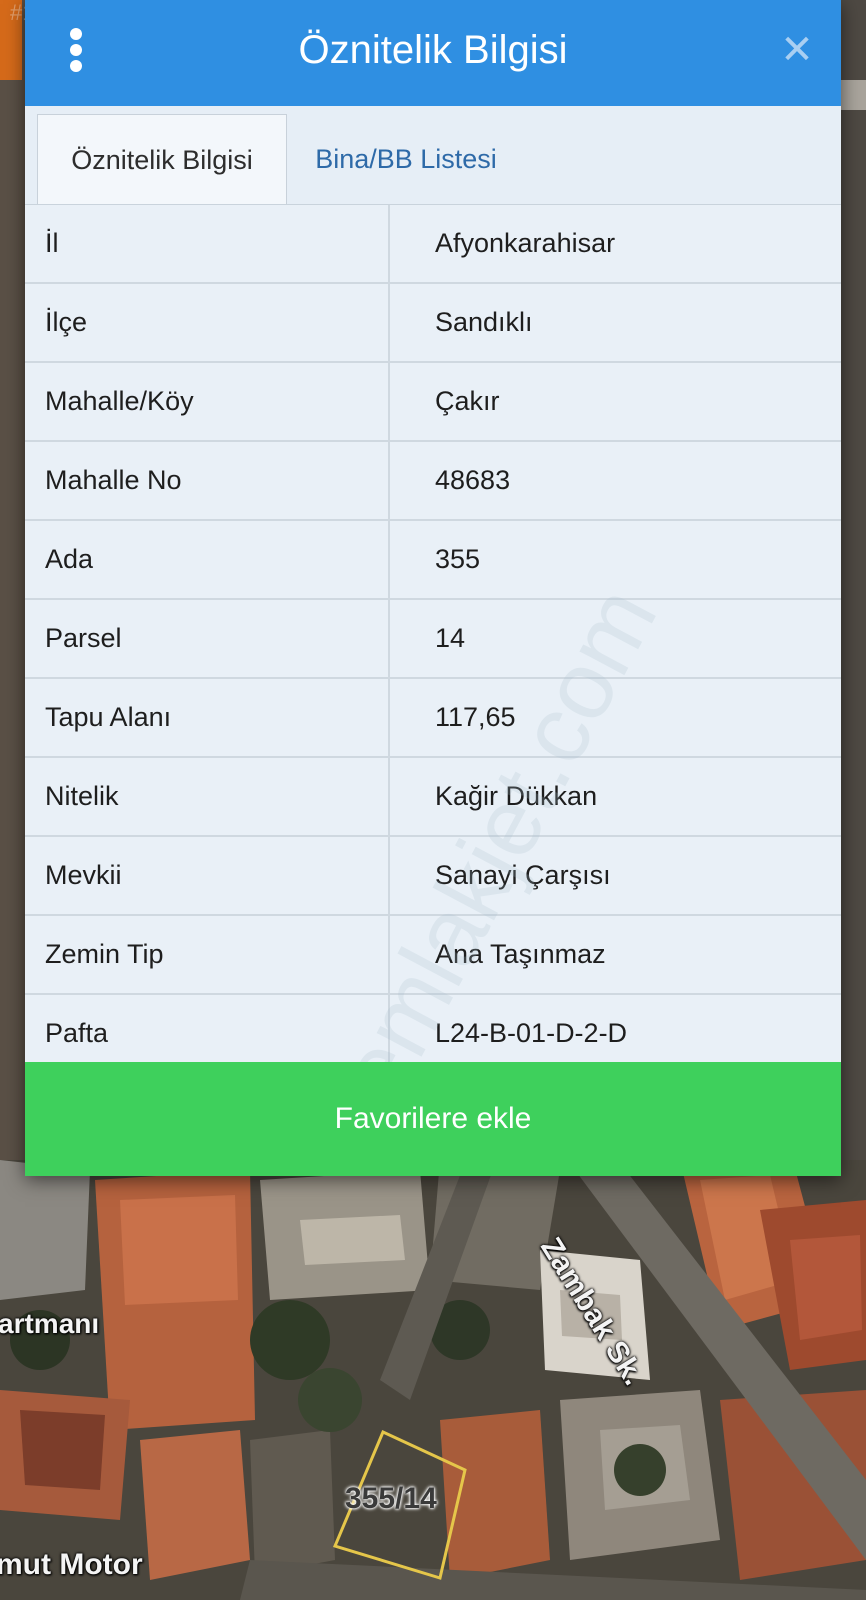 Image resolution: width=866 pixels, height=1600 pixels. What do you see at coordinates (433, 402) in the screenshot?
I see `table-row: Mahalle/Köy Çakır` at bounding box center [433, 402].